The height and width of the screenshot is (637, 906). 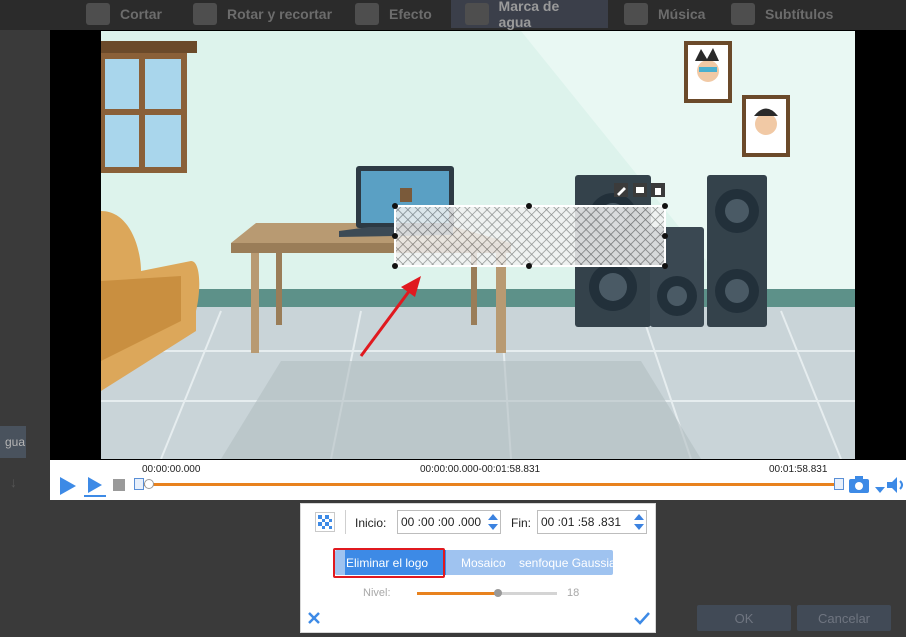 I want to click on region-tools, so click(x=639, y=190).